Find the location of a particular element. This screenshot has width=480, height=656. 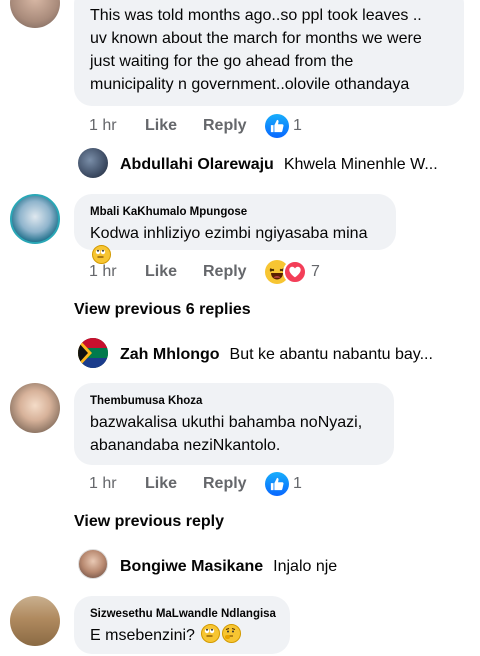

comment-text-line: bazwakalisa ukuthi bahamba noNyazi, is located at coordinates (226, 422).